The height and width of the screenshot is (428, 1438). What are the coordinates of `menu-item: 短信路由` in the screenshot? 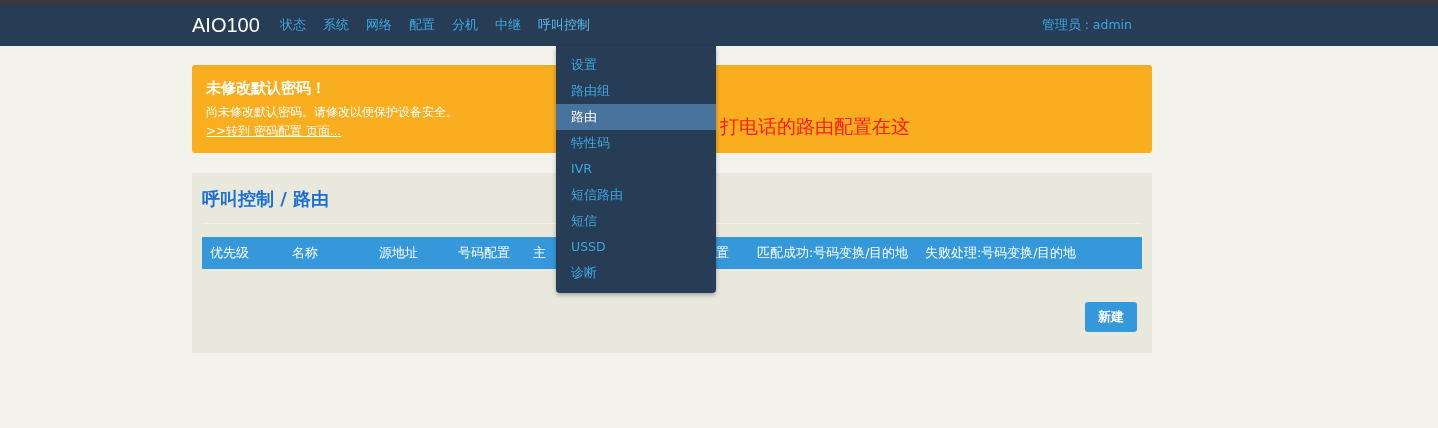 It's located at (636, 195).